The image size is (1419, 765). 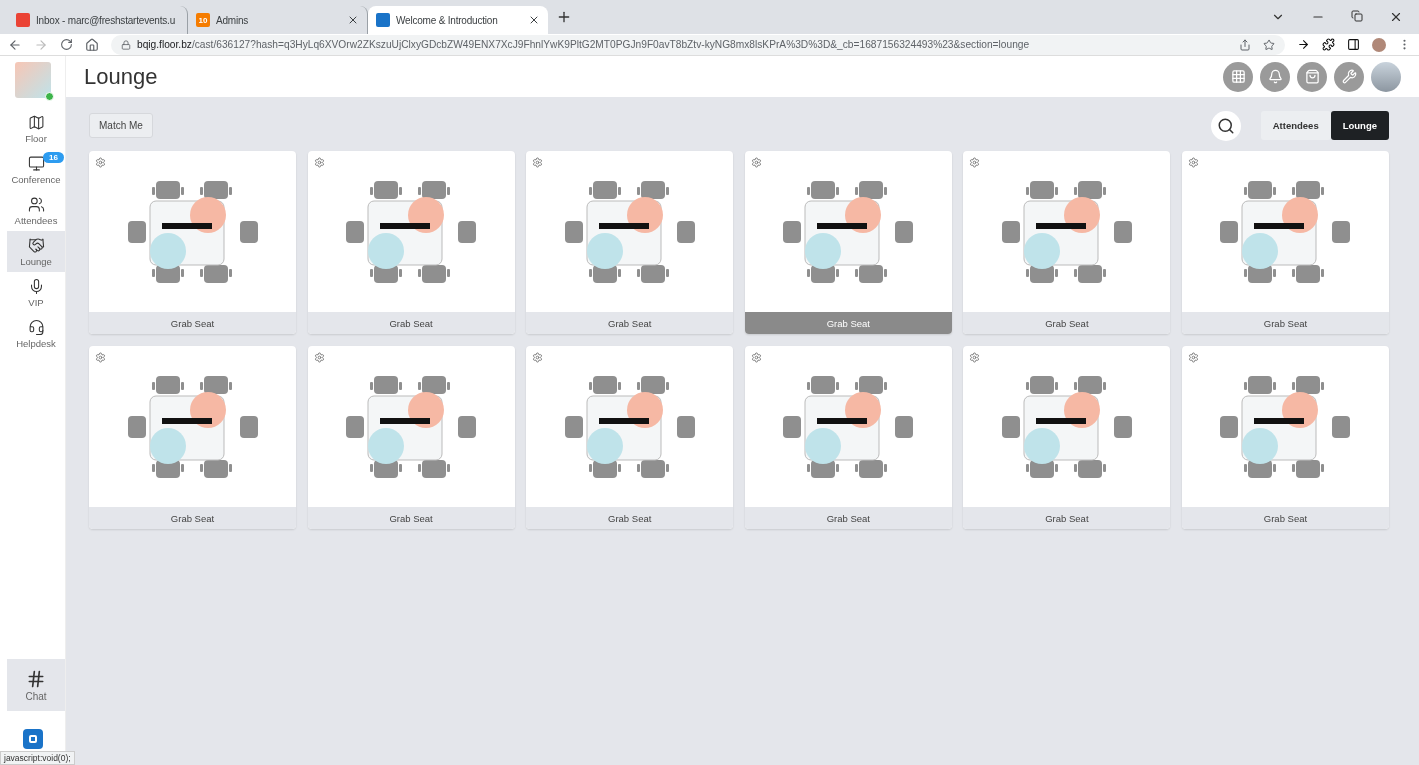 What do you see at coordinates (564, 17) in the screenshot?
I see `new-tab-icon` at bounding box center [564, 17].